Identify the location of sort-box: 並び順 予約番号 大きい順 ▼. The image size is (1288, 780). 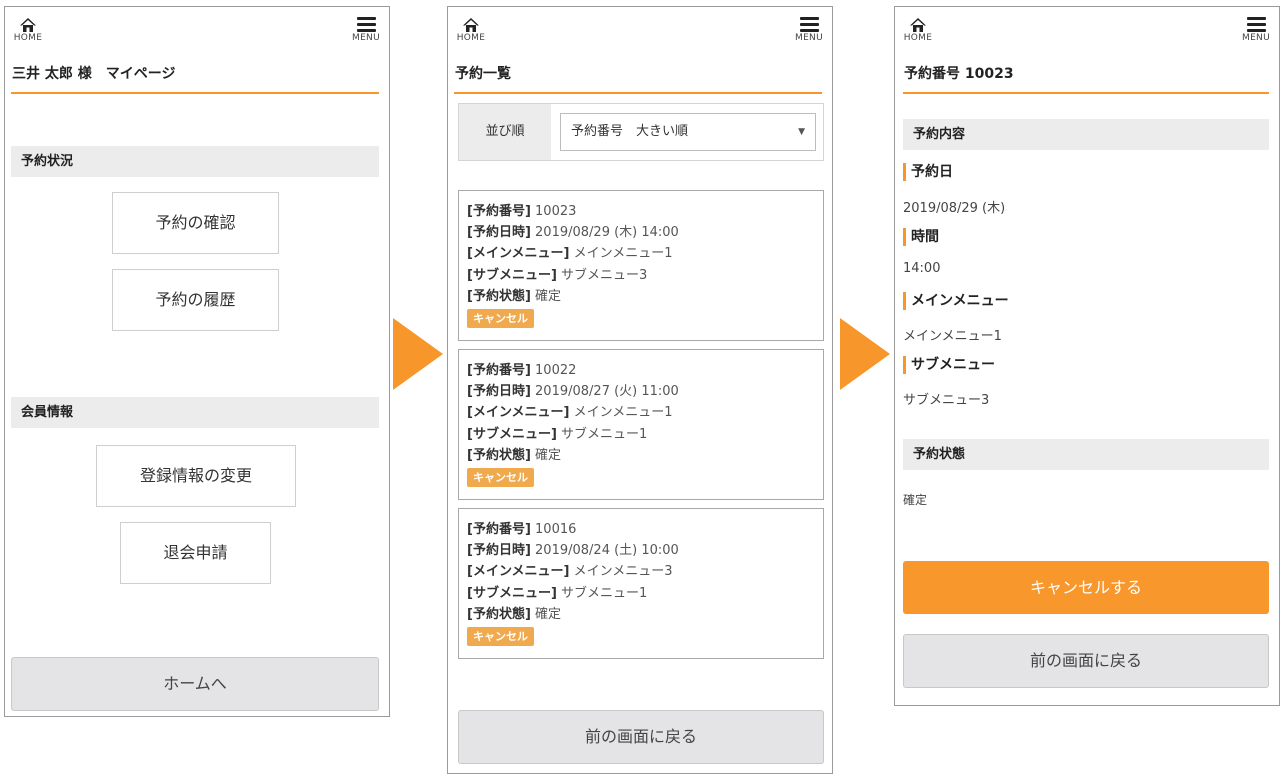
(641, 132).